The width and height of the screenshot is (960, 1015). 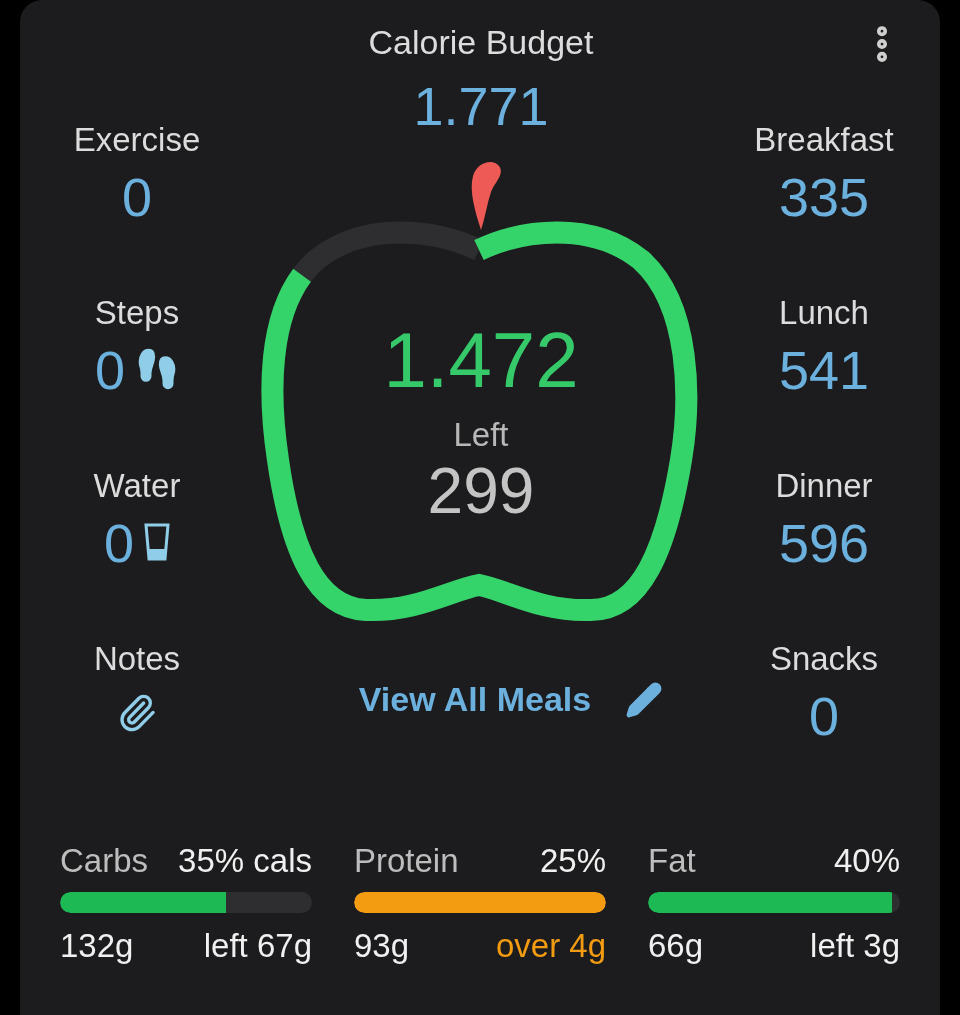 What do you see at coordinates (97, 946) in the screenshot?
I see `macro-amount: 132g` at bounding box center [97, 946].